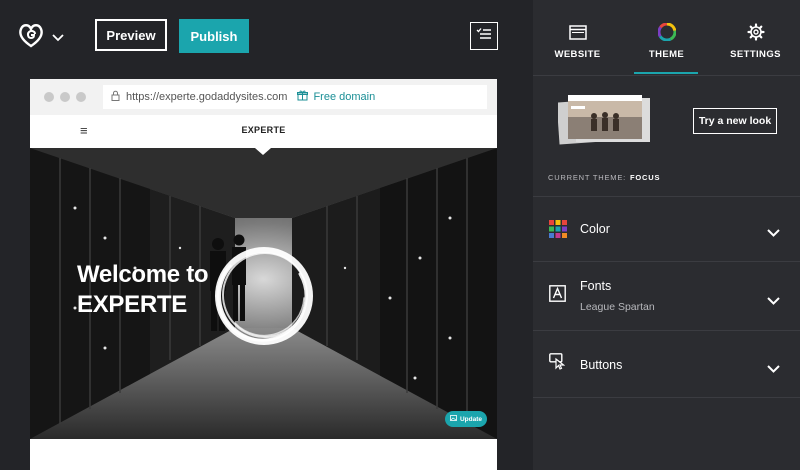  I want to click on checklist-button, so click(484, 36).